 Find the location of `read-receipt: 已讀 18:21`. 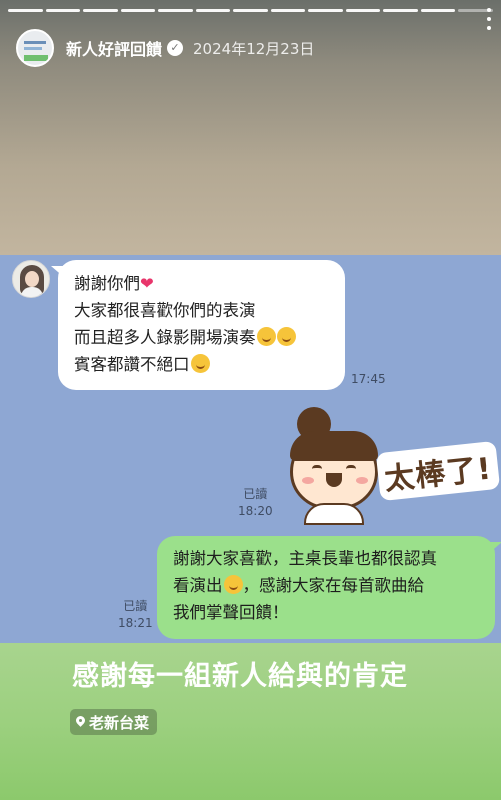

read-receipt: 已讀 18:21 is located at coordinates (135, 614).